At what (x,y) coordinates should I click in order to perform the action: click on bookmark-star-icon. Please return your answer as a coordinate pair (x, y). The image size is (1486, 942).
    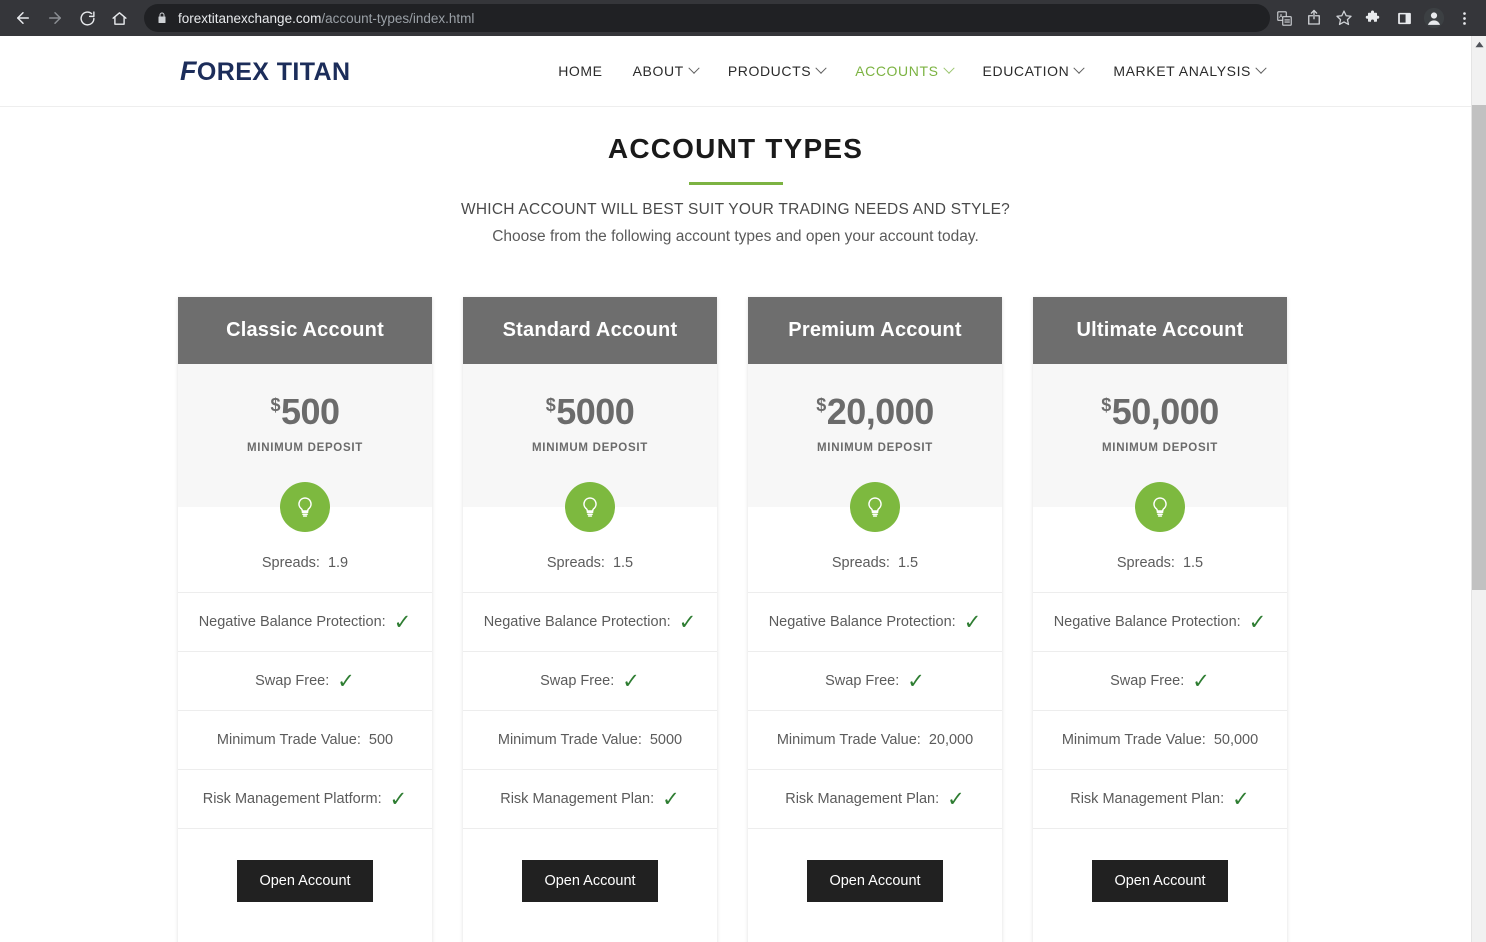
    Looking at the image, I should click on (1344, 18).